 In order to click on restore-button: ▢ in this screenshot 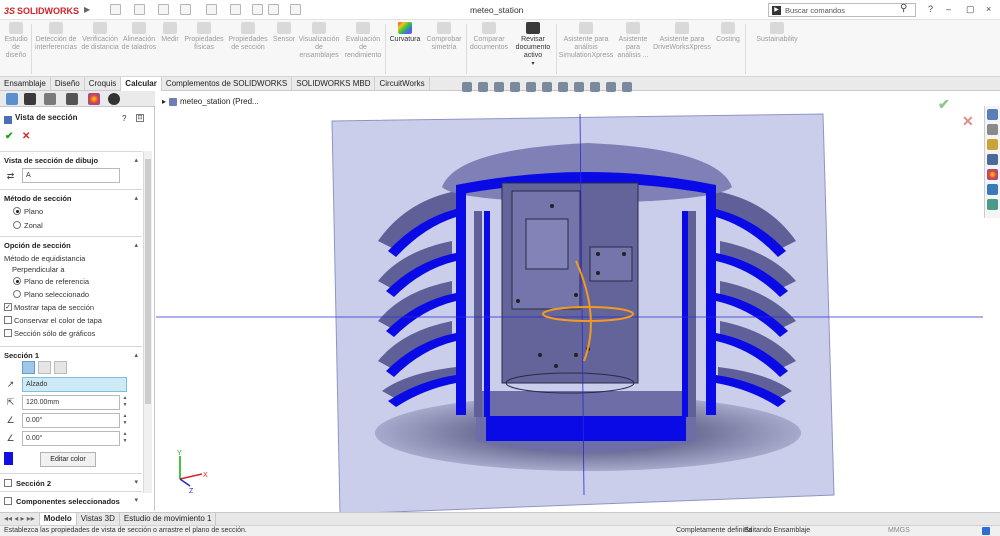, I will do `click(970, 9)`.